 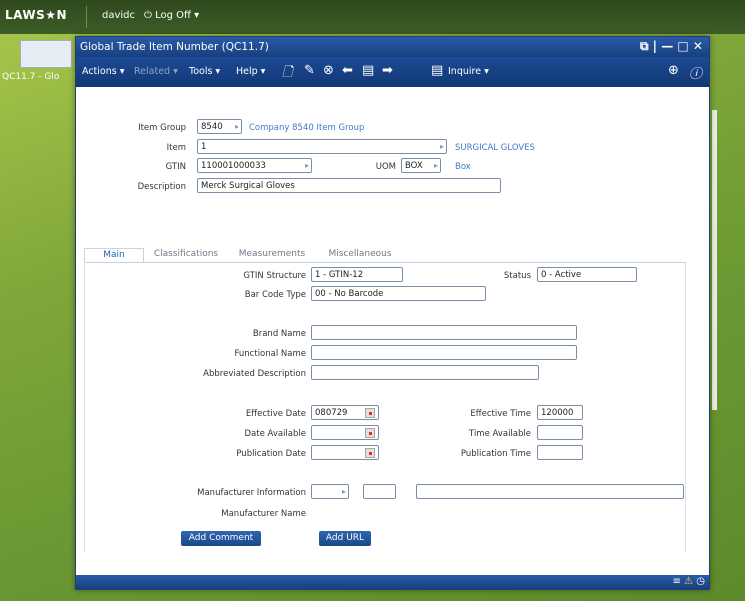 I want to click on description-label: Description, so click(x=161, y=187).